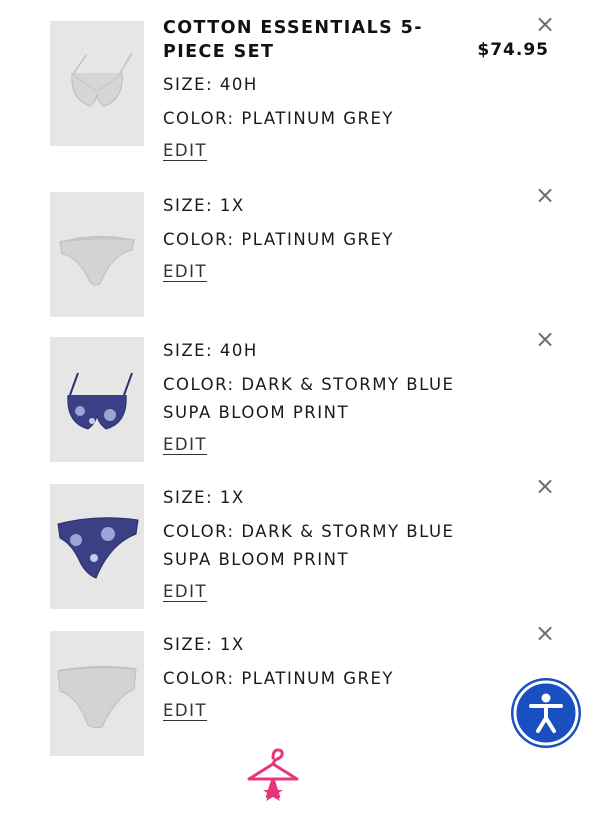 This screenshot has height=829, width=600. What do you see at coordinates (513, 50) in the screenshot?
I see `item-price: $74.95` at bounding box center [513, 50].